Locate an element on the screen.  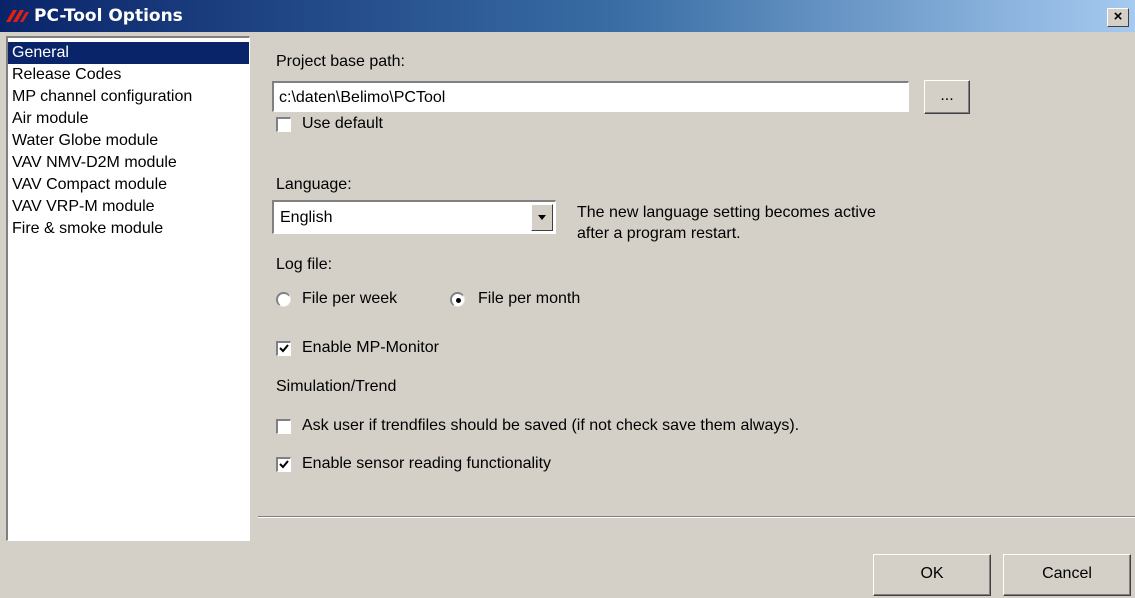
project-path-input: c:\daten\Belimo\PCTool is located at coordinates (590, 96).